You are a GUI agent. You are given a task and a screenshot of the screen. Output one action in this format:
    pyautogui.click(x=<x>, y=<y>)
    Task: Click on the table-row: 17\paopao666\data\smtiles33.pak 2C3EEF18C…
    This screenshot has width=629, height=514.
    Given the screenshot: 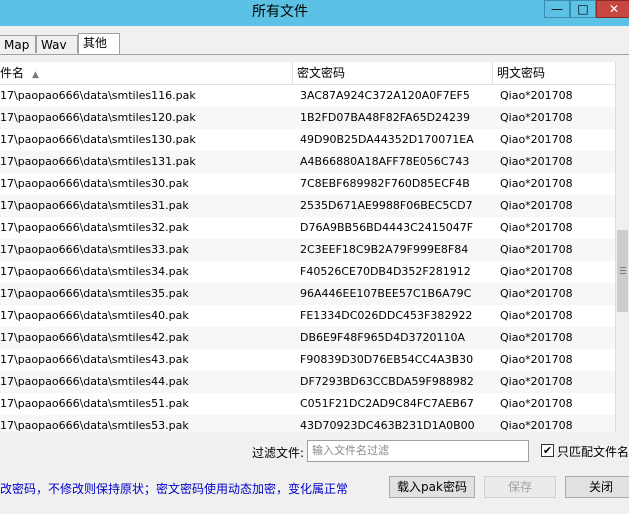 What is the action you would take?
    pyautogui.click(x=307, y=250)
    